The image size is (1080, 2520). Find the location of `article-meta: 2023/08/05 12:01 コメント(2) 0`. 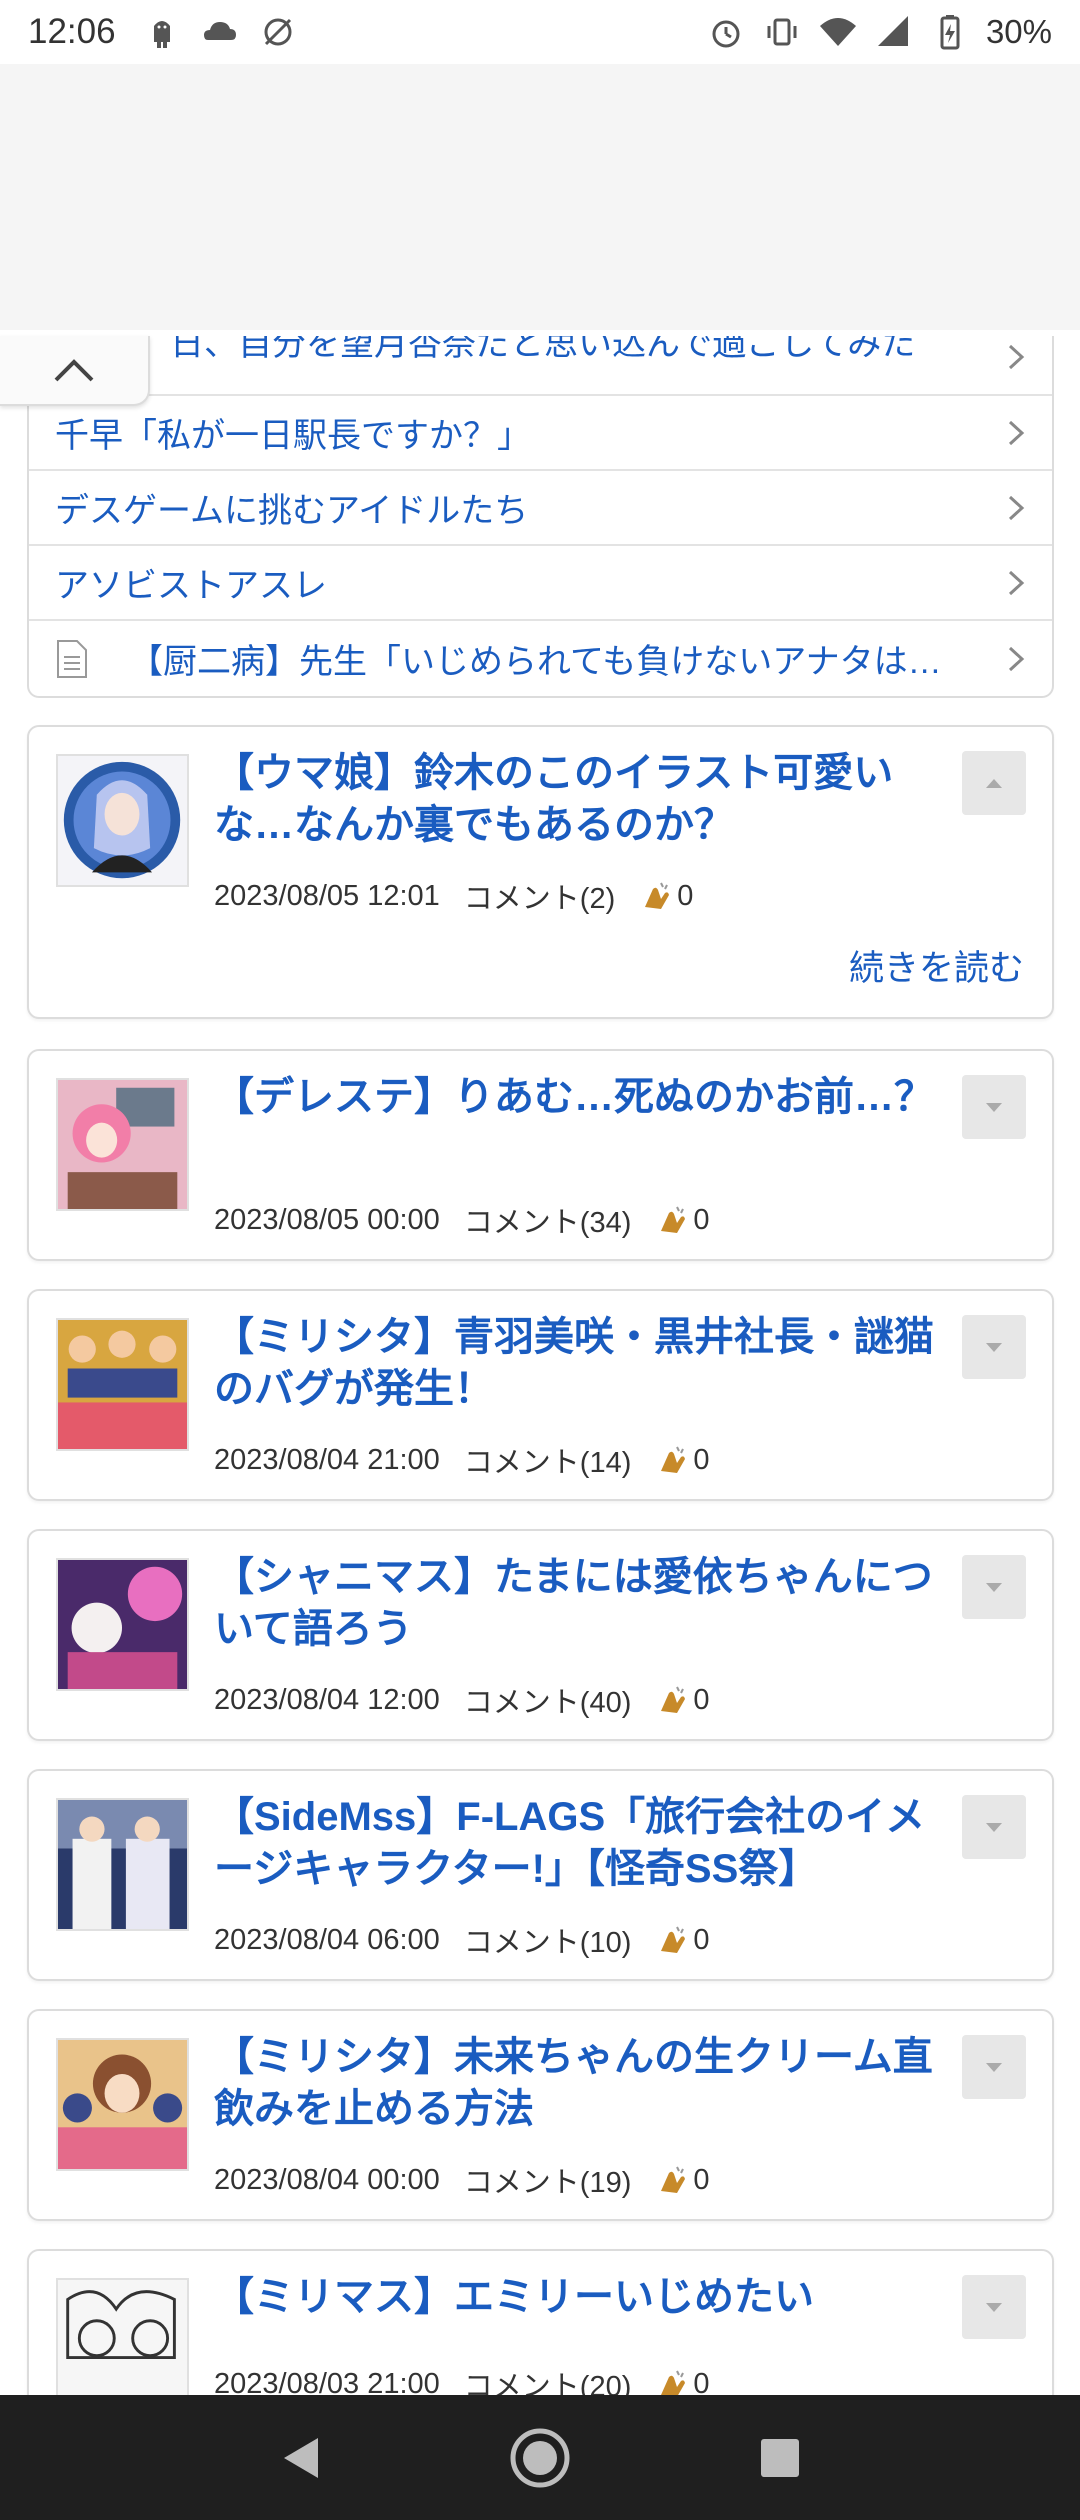

article-meta: 2023/08/05 12:01 コメント(2) 0 is located at coordinates (453, 896).